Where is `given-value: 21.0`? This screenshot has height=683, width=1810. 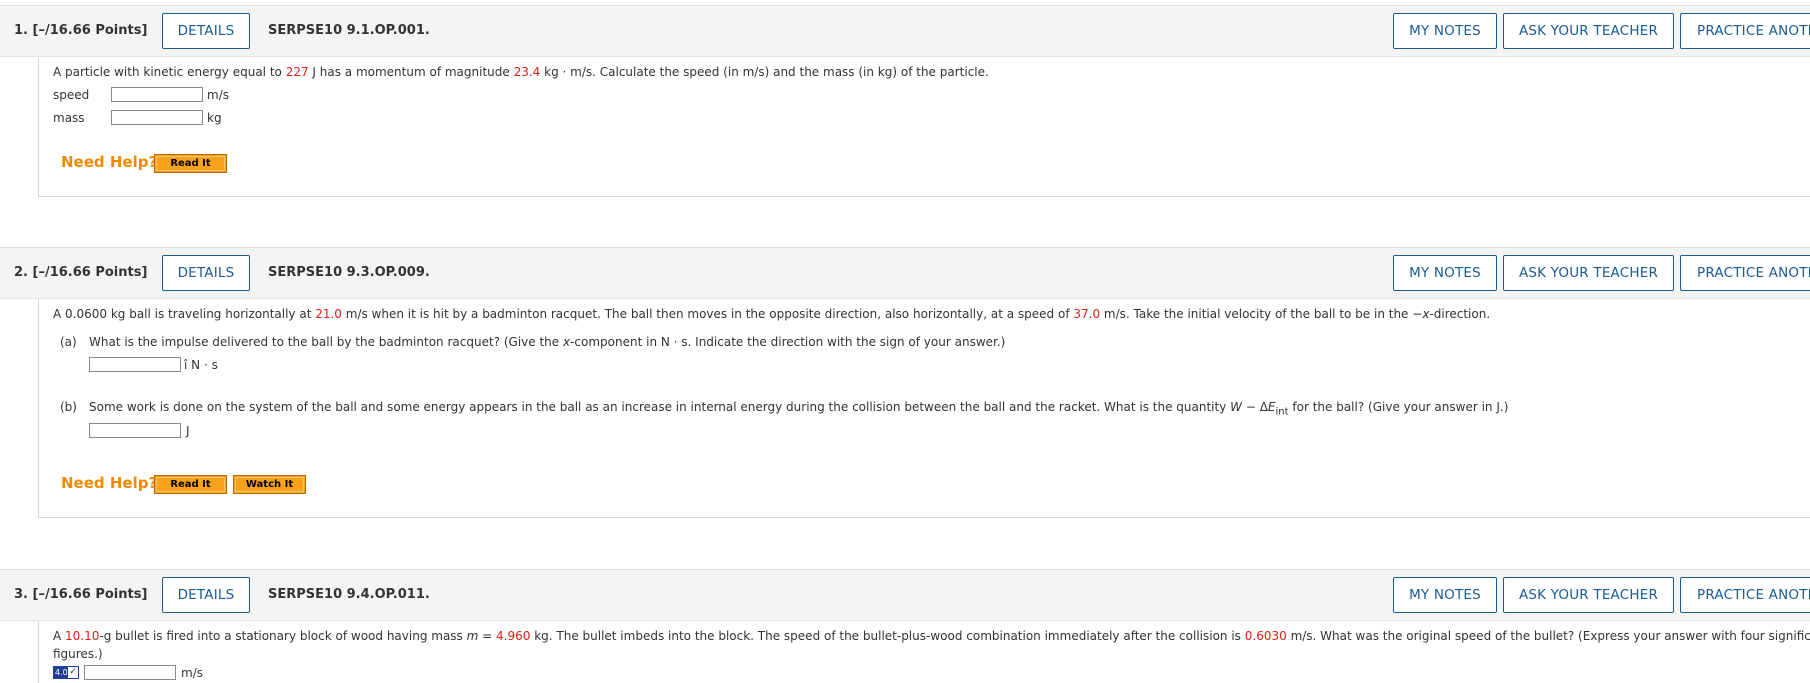 given-value: 21.0 is located at coordinates (328, 314).